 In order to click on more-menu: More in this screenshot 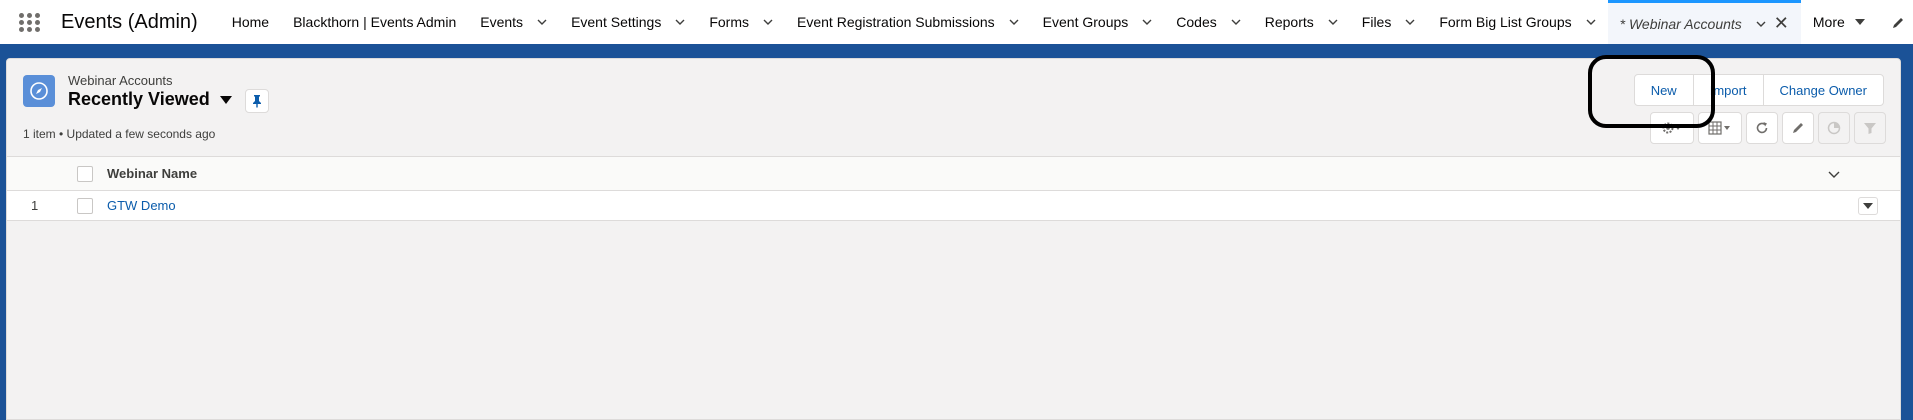, I will do `click(1839, 22)`.